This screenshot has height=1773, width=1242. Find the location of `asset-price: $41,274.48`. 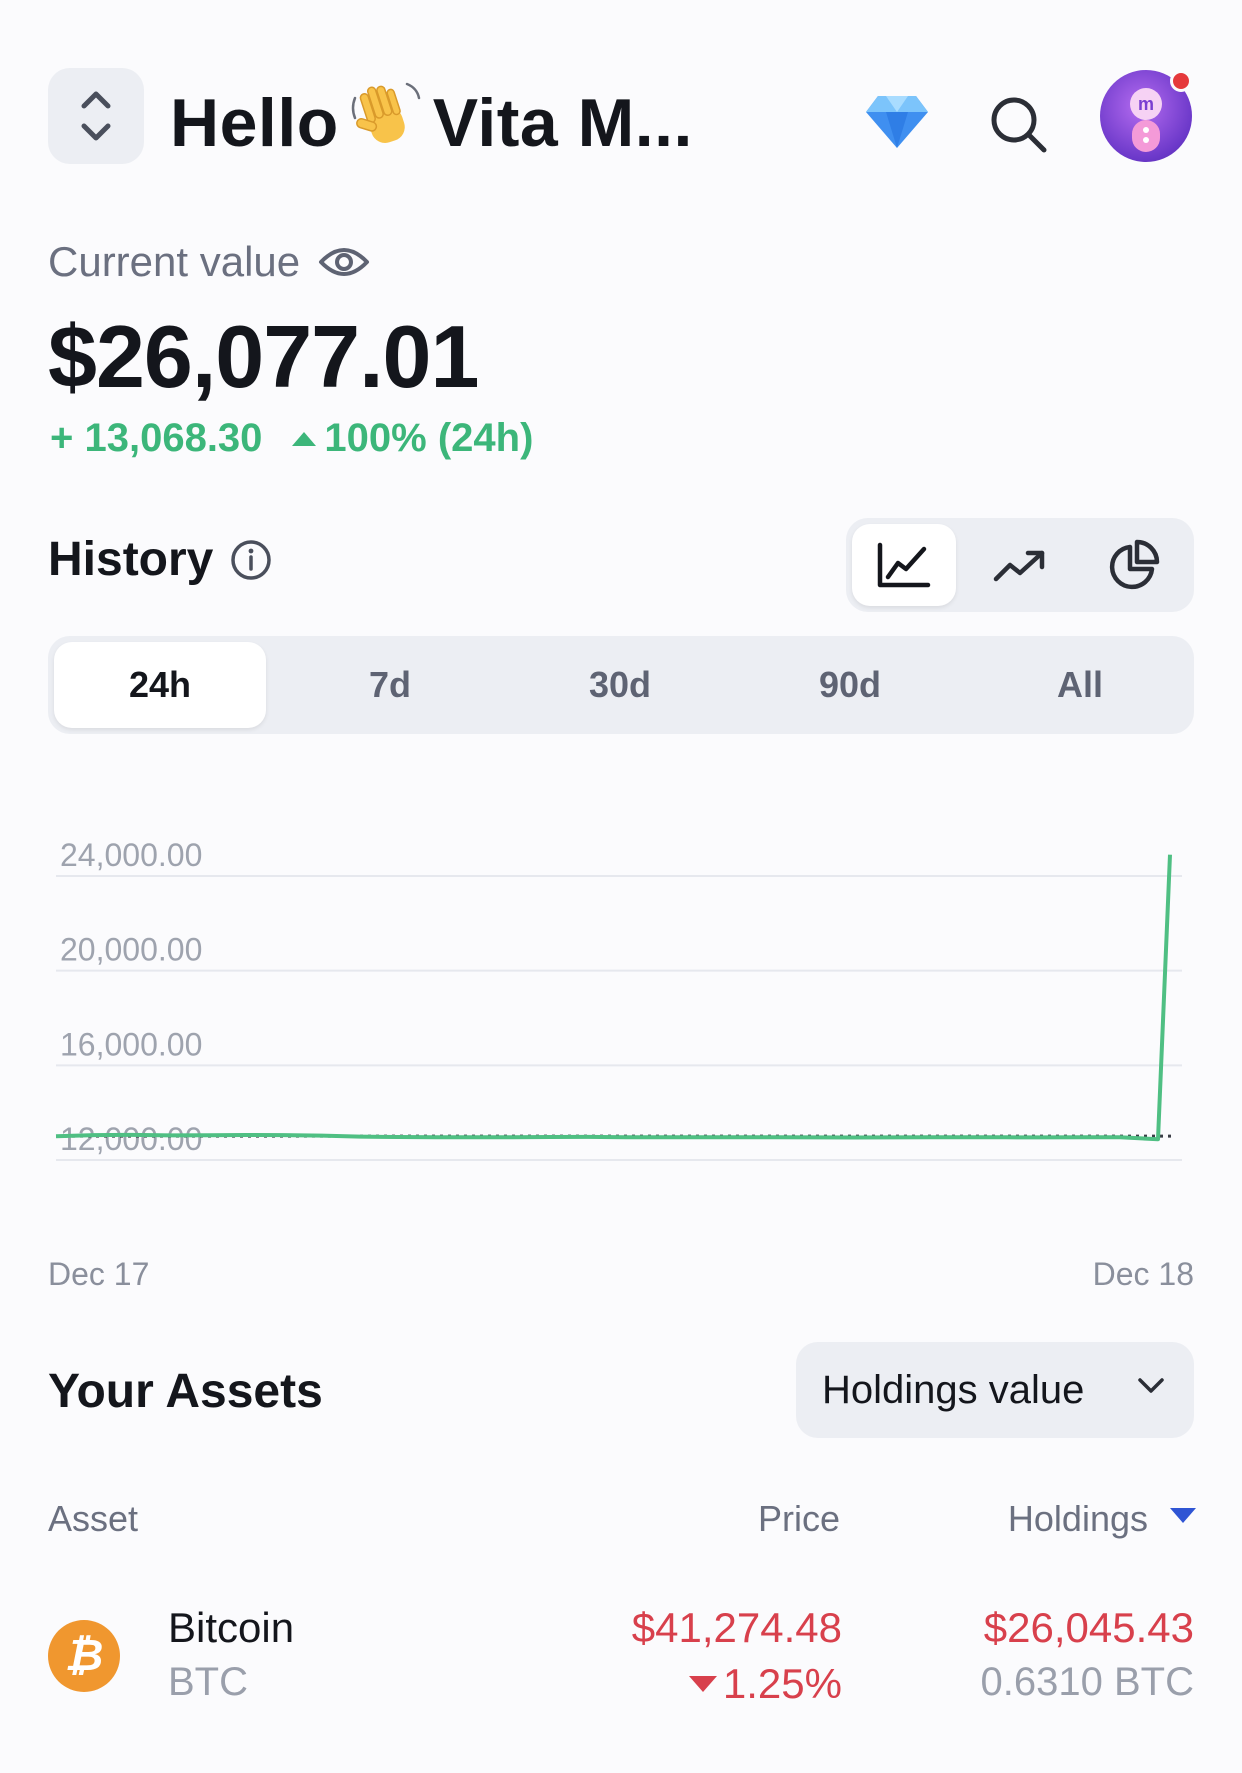

asset-price: $41,274.48 is located at coordinates (736, 1627).